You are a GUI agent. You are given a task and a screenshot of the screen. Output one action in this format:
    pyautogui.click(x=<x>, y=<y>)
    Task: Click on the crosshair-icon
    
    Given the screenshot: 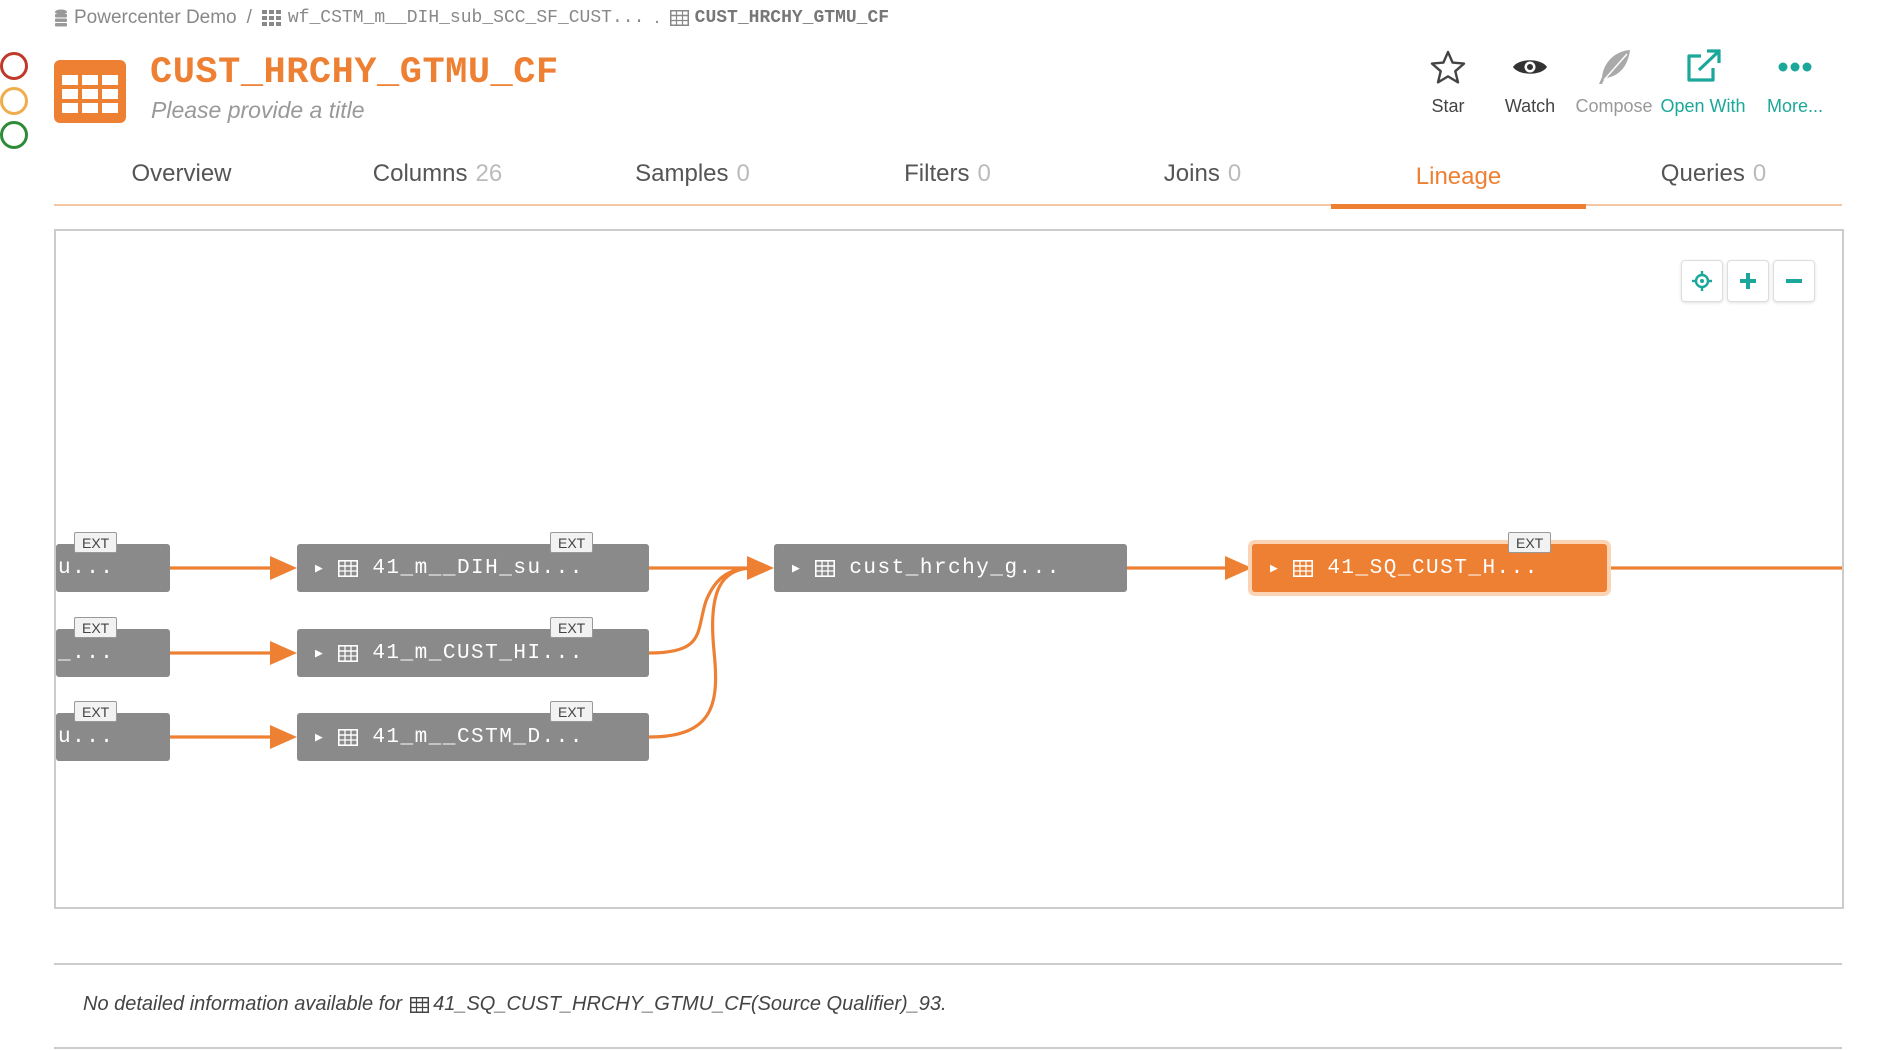 What is the action you would take?
    pyautogui.click(x=1702, y=281)
    